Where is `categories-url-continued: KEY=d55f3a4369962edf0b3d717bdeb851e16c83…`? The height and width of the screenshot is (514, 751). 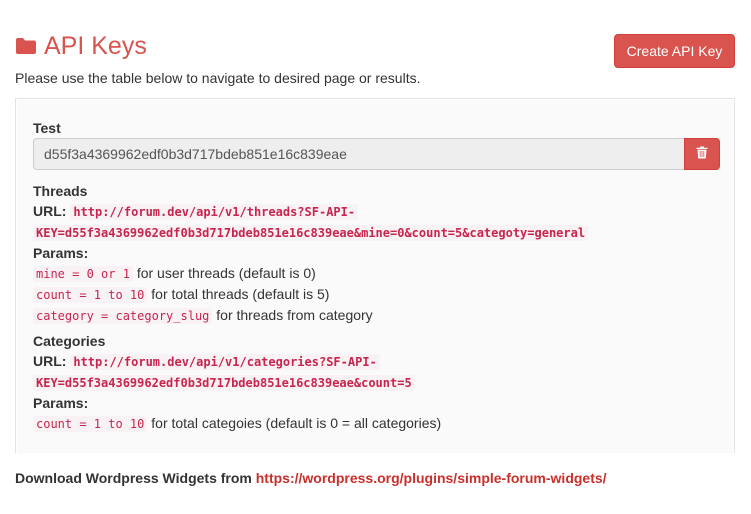 categories-url-continued: KEY=d55f3a4369962edf0b3d717bdeb851e16c83… is located at coordinates (224, 383).